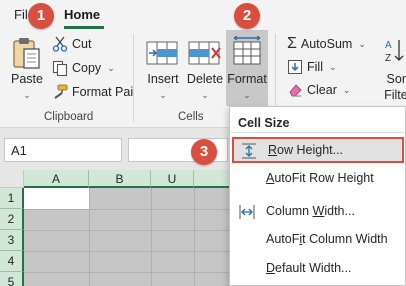 This screenshot has height=286, width=406. I want to click on svg-text: A, so click(388, 45).